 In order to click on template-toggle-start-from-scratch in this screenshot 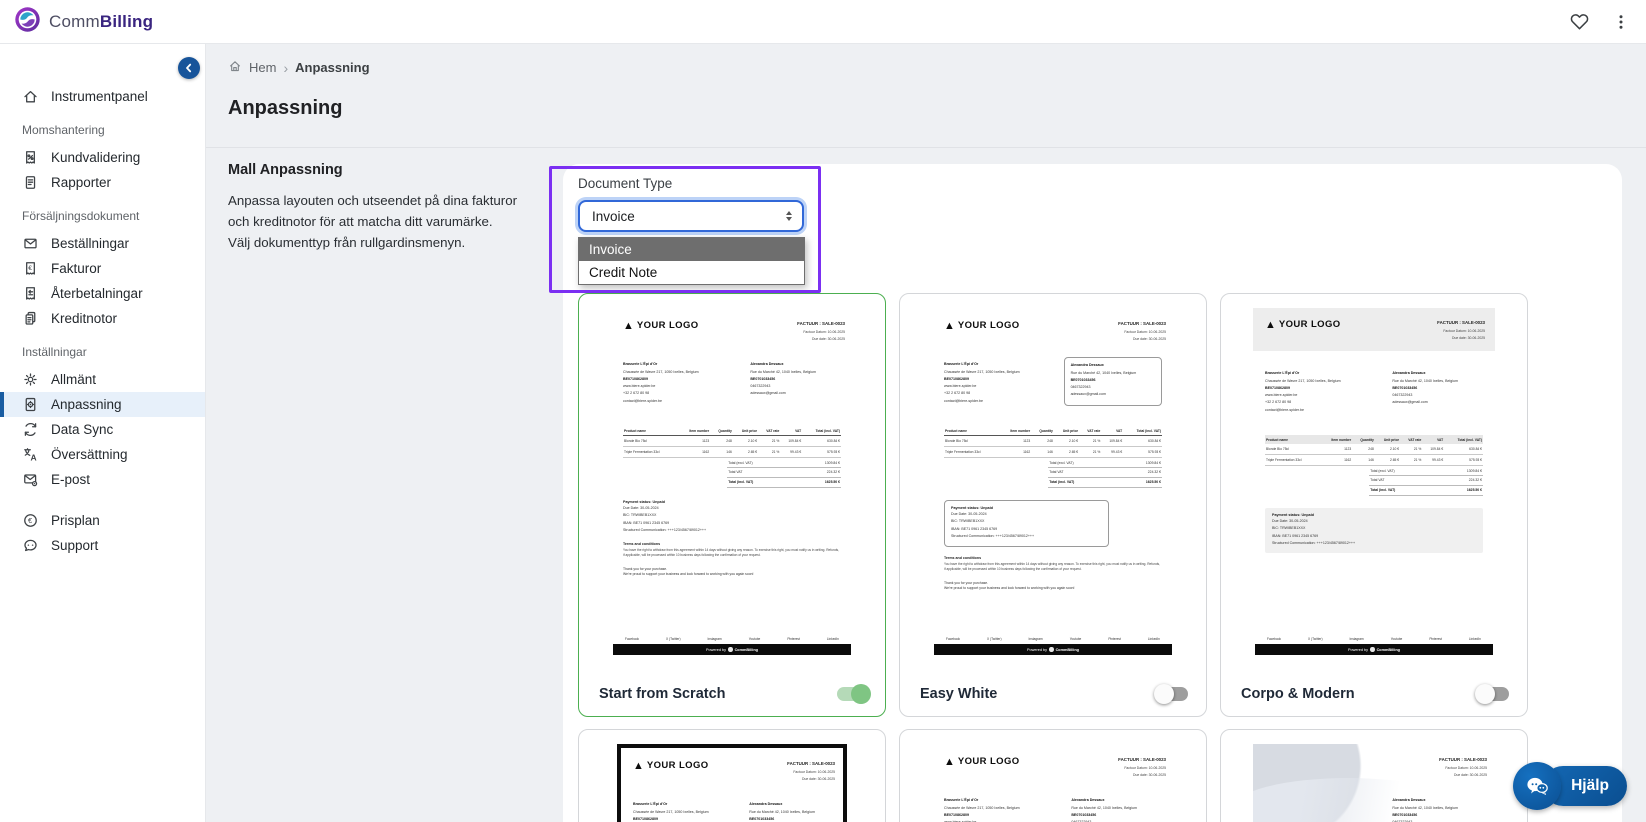, I will do `click(853, 694)`.